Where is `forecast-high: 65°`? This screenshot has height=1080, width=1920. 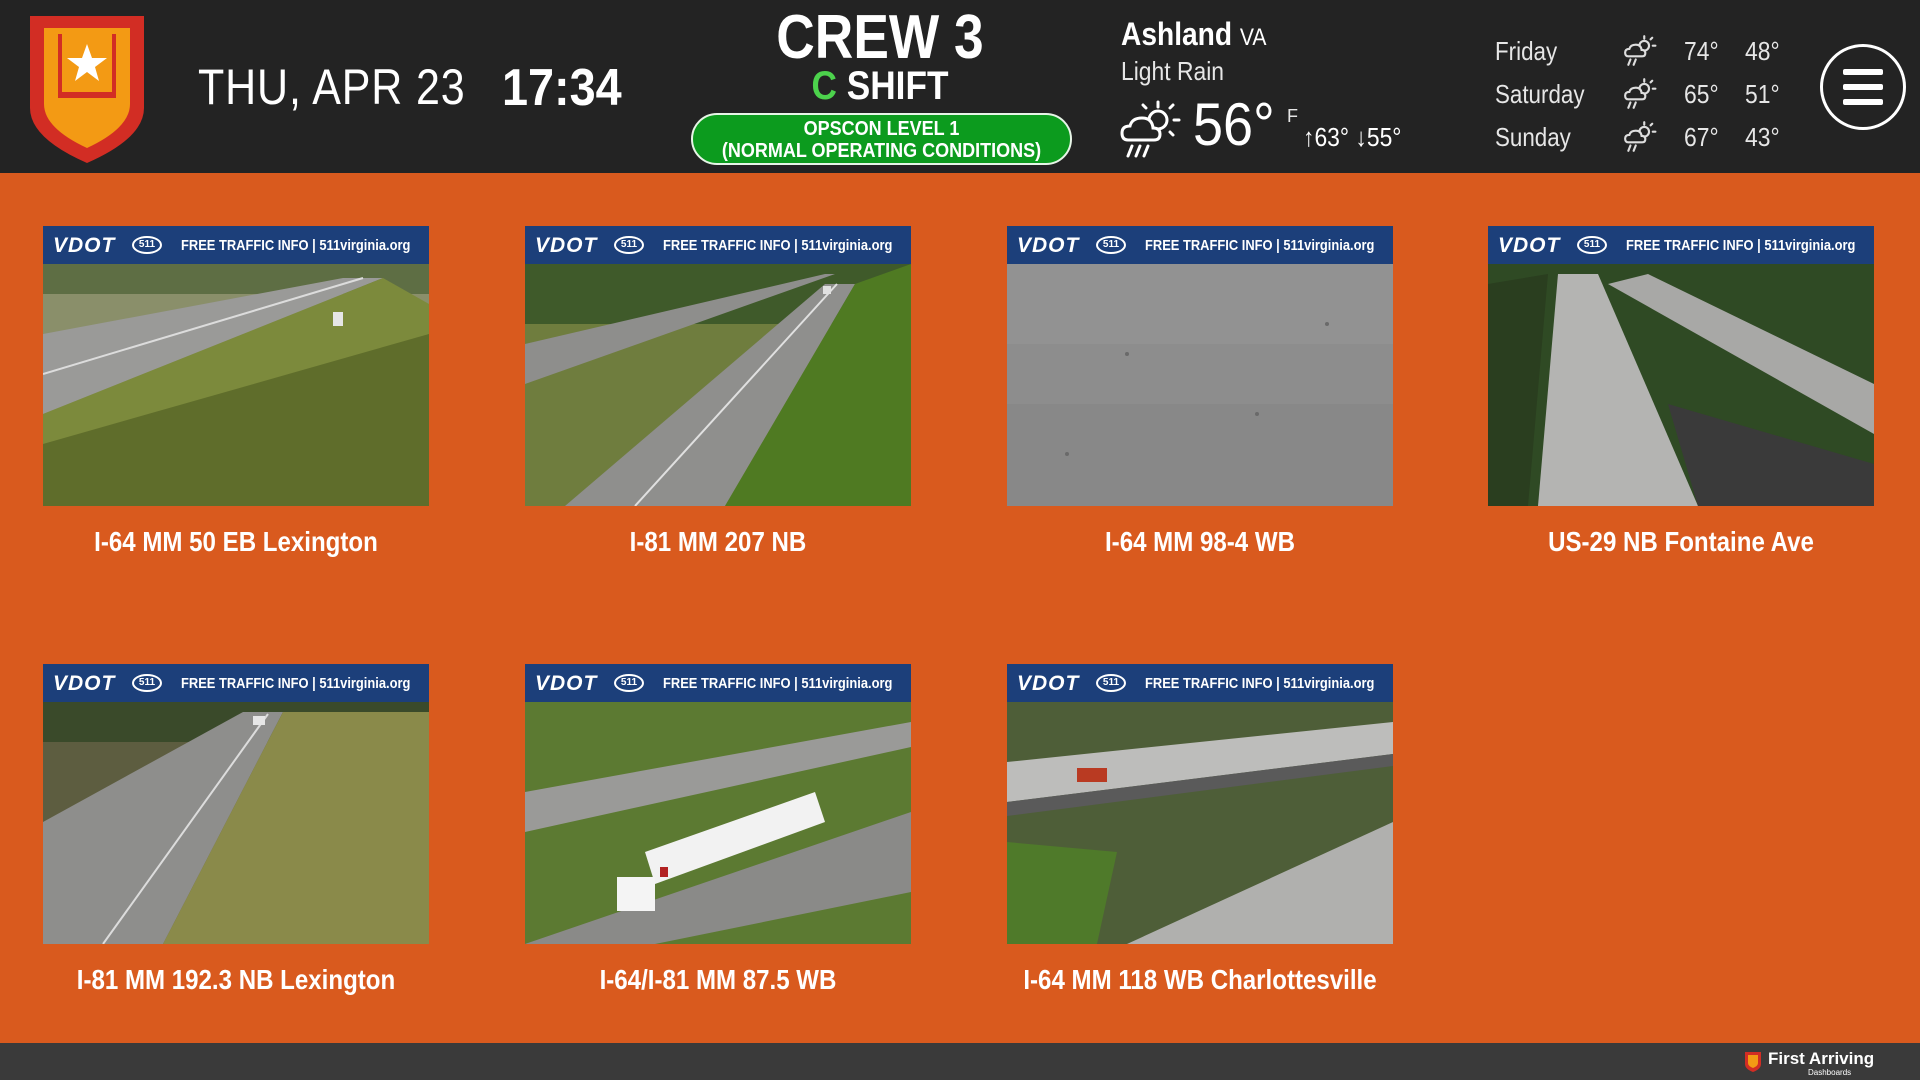
forecast-high: 65° is located at coordinates (1701, 94).